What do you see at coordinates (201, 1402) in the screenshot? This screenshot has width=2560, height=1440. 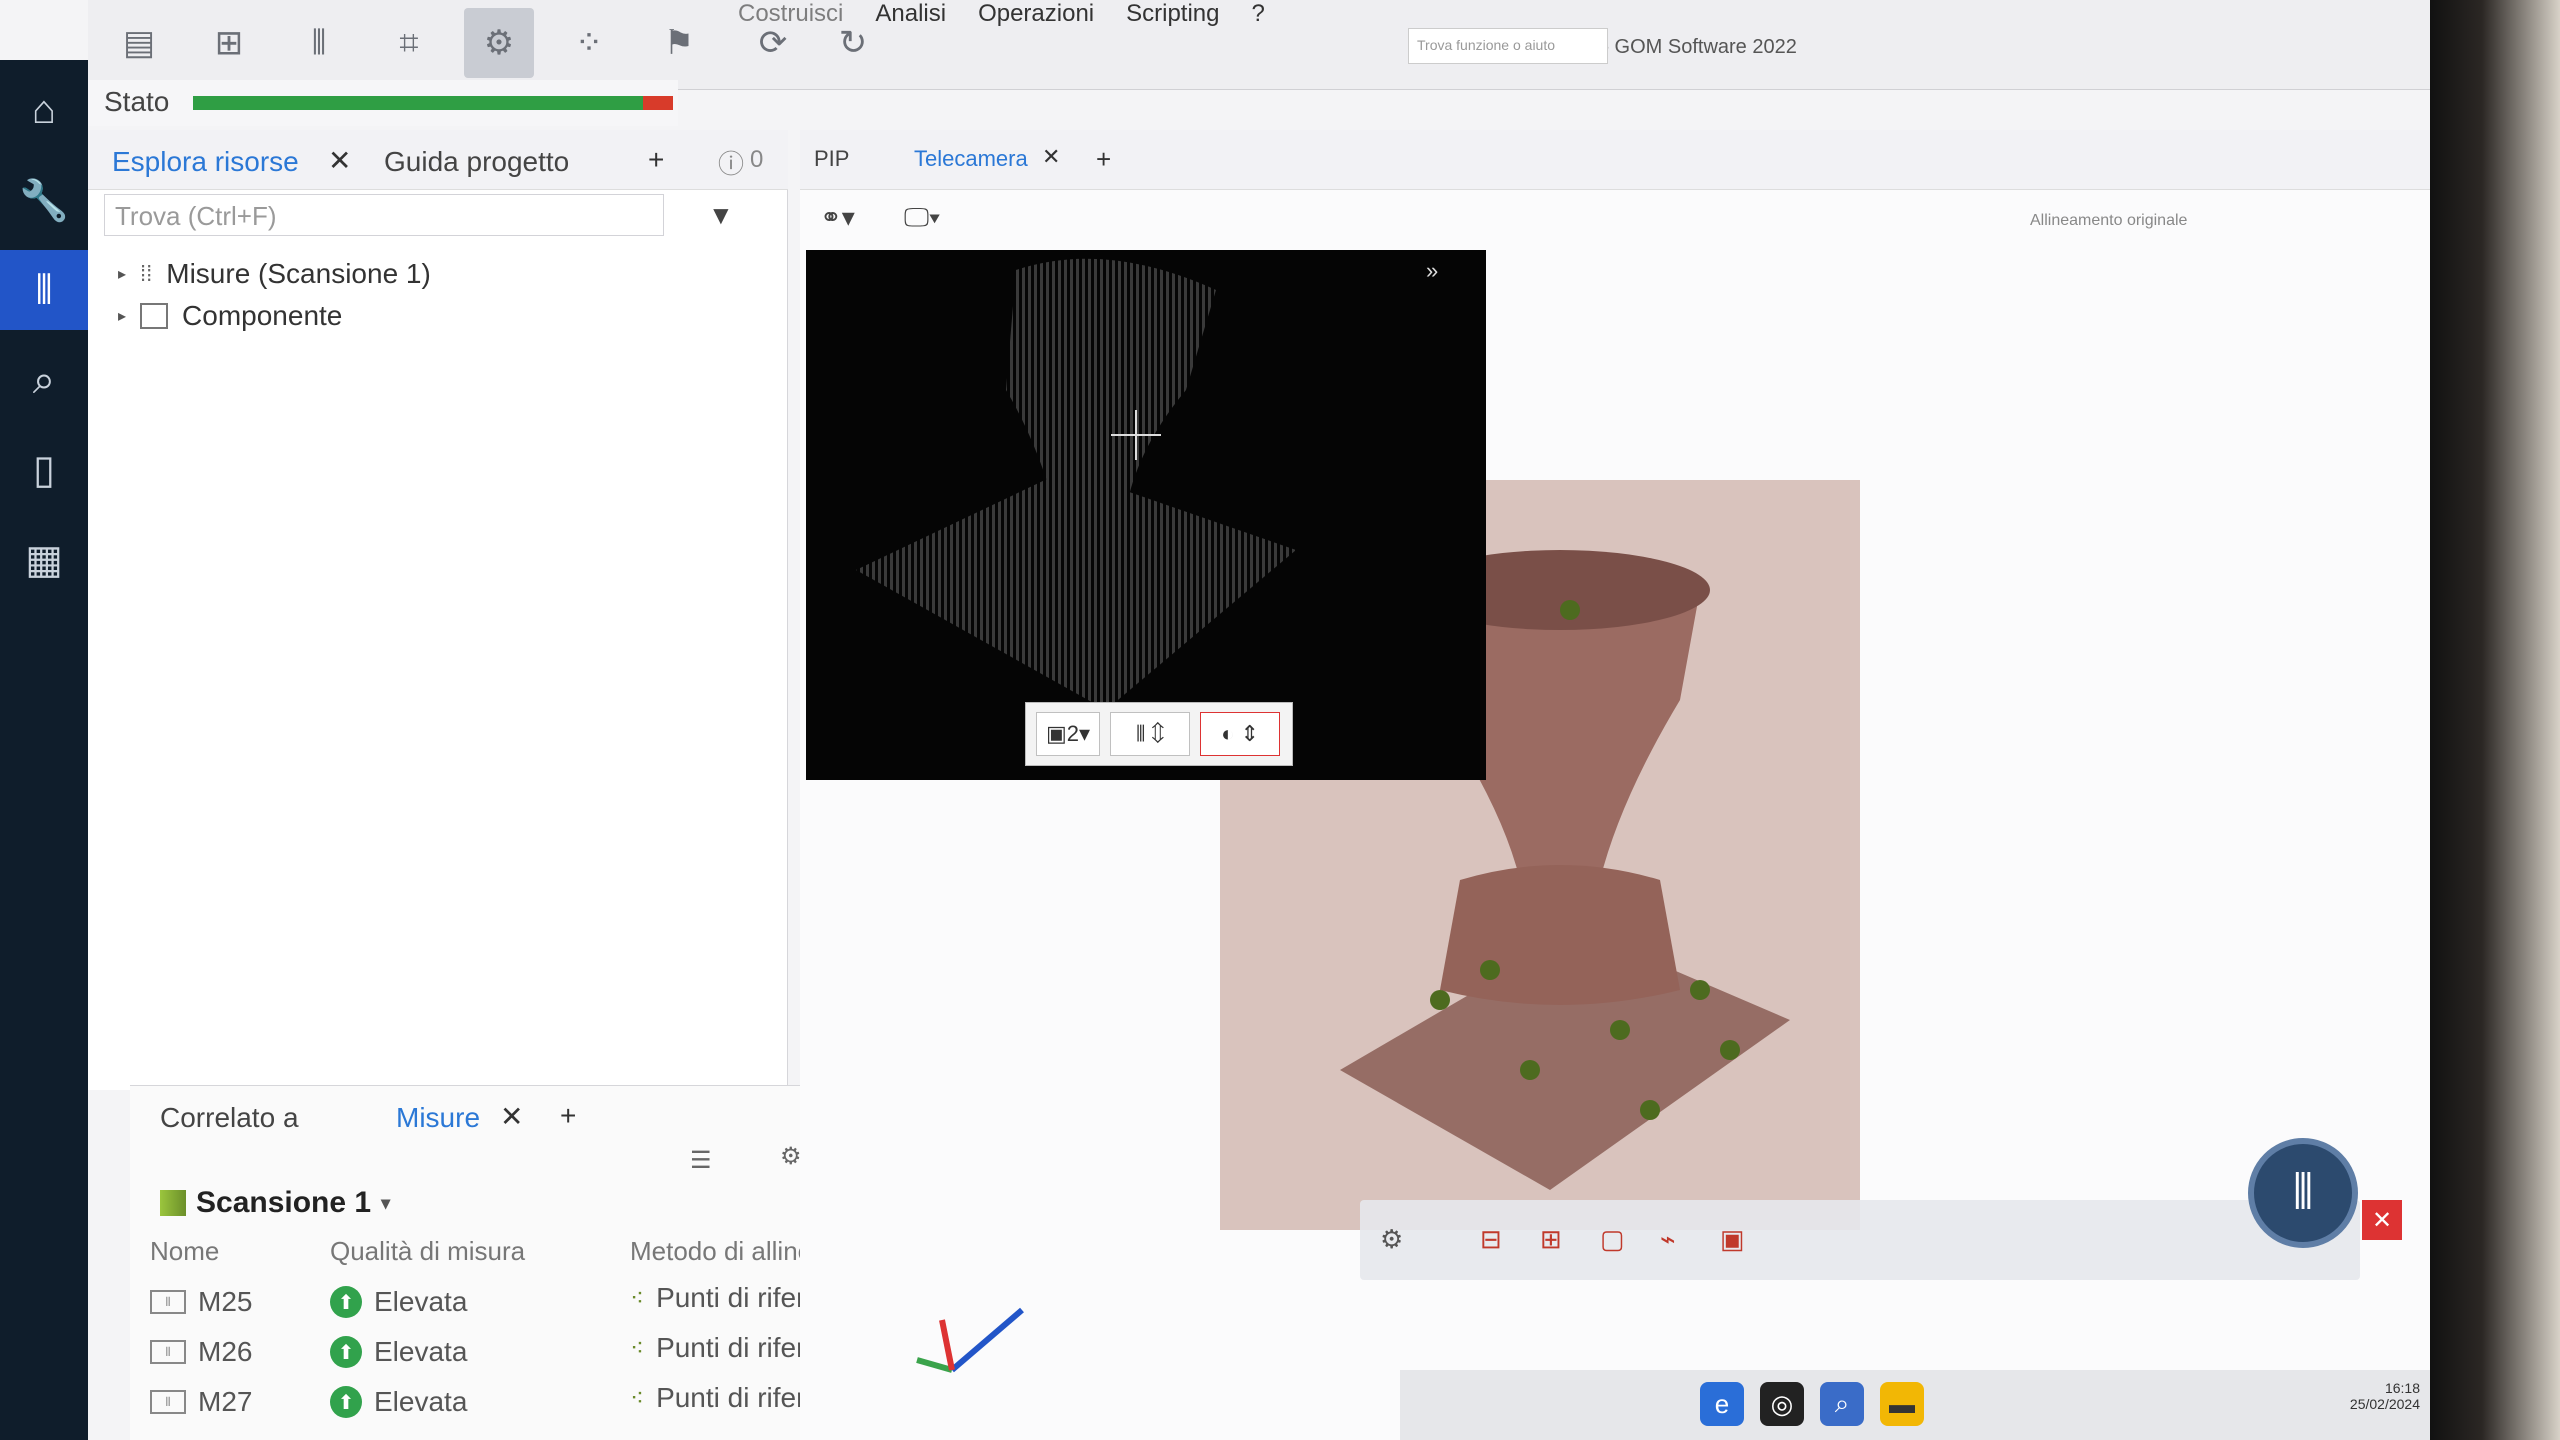 I see `table-row: ⦀ M27` at bounding box center [201, 1402].